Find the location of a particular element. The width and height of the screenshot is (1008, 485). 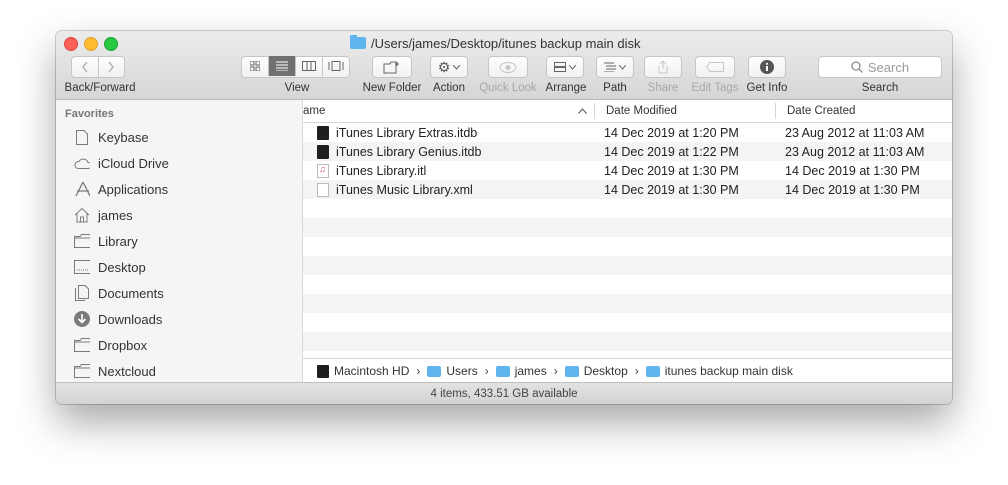

sidebar-item-label: Library is located at coordinates (118, 241).